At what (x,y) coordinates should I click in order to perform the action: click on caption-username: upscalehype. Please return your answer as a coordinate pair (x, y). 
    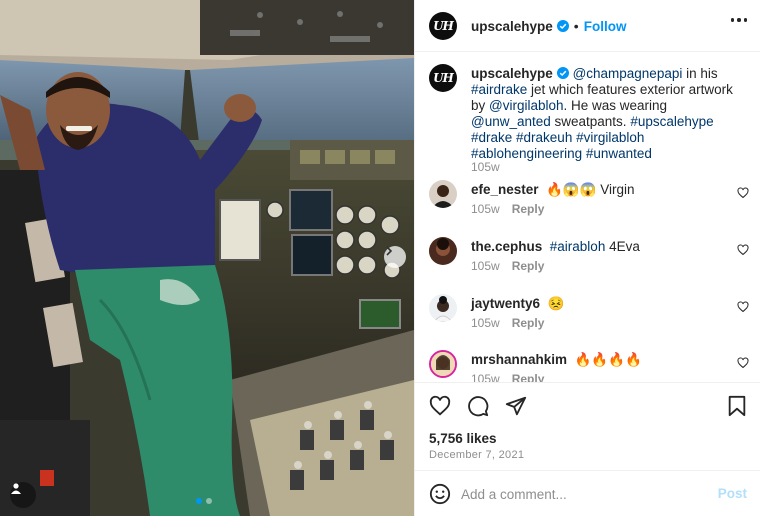
    Looking at the image, I should click on (512, 73).